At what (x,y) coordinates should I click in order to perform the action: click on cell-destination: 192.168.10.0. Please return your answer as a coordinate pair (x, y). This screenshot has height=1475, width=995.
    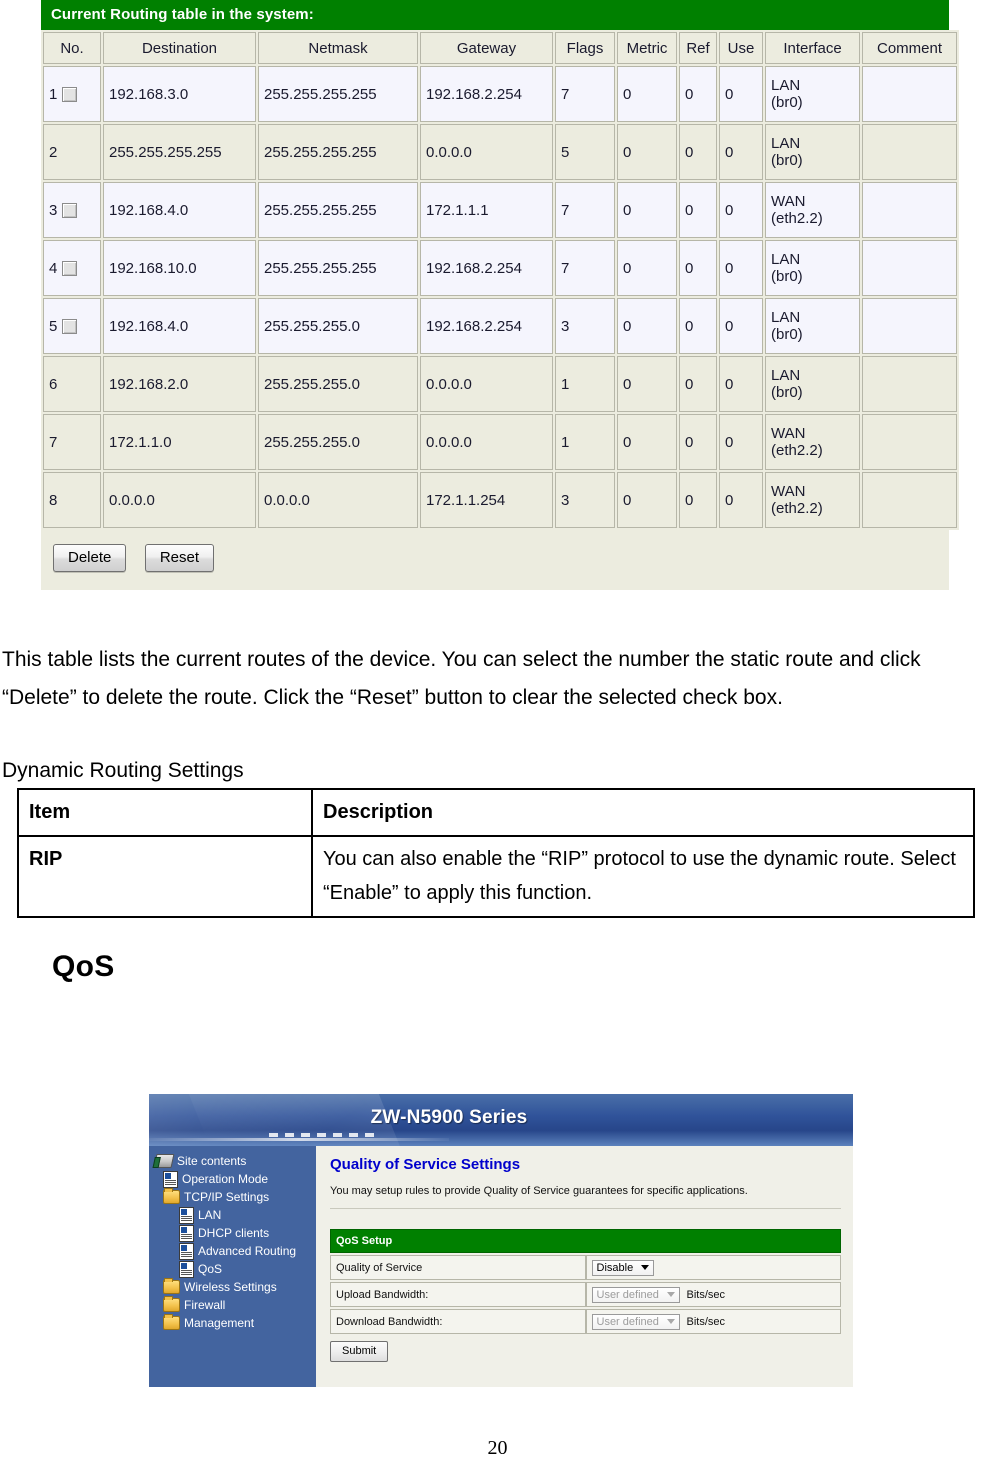
    Looking at the image, I should click on (179, 268).